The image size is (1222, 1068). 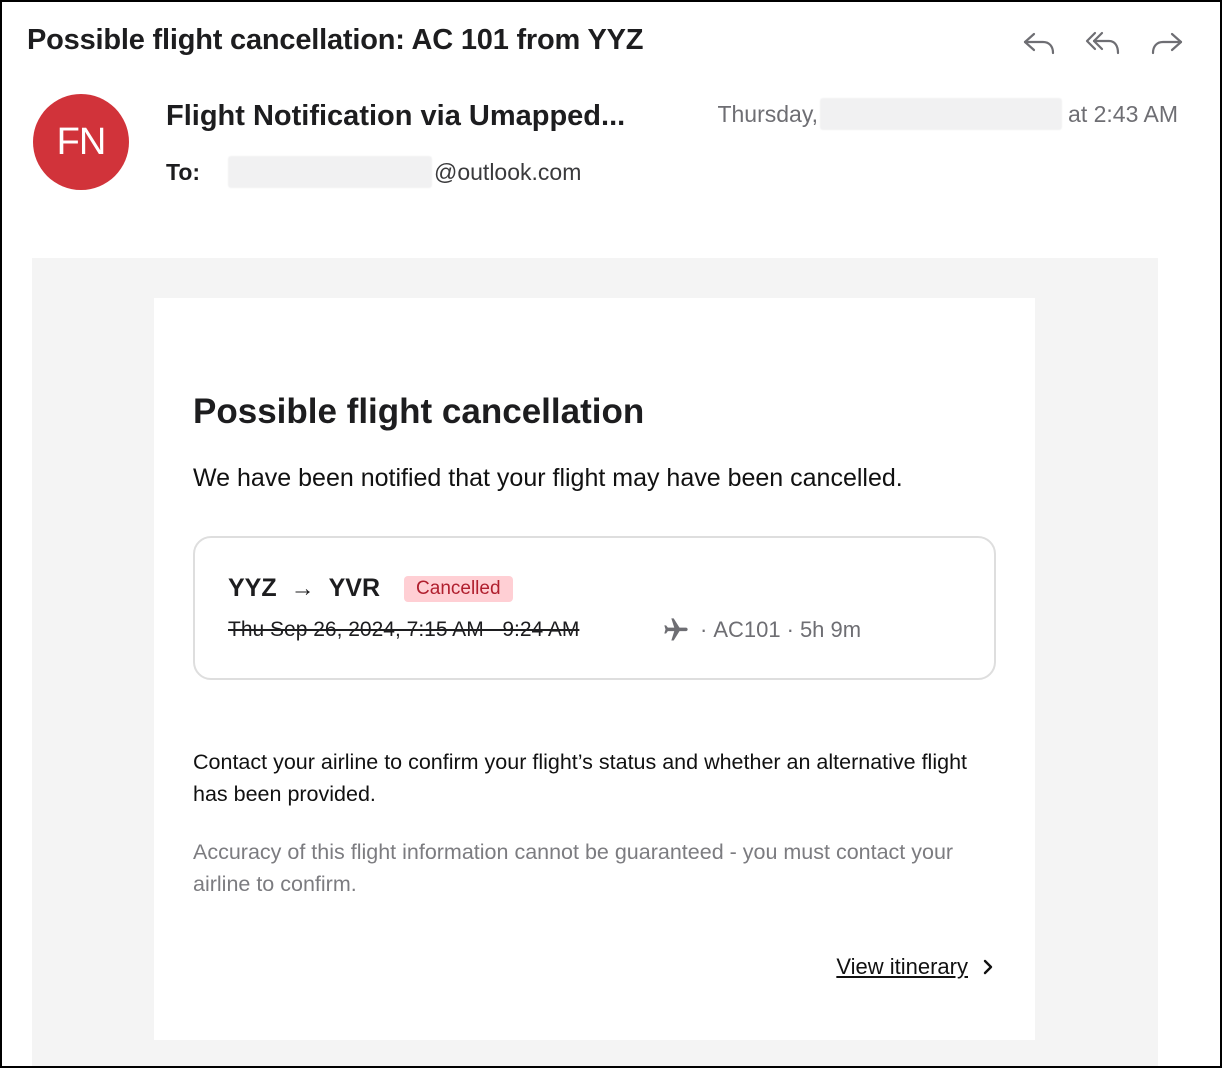 What do you see at coordinates (768, 113) in the screenshot?
I see `date-weekday: Thursday,` at bounding box center [768, 113].